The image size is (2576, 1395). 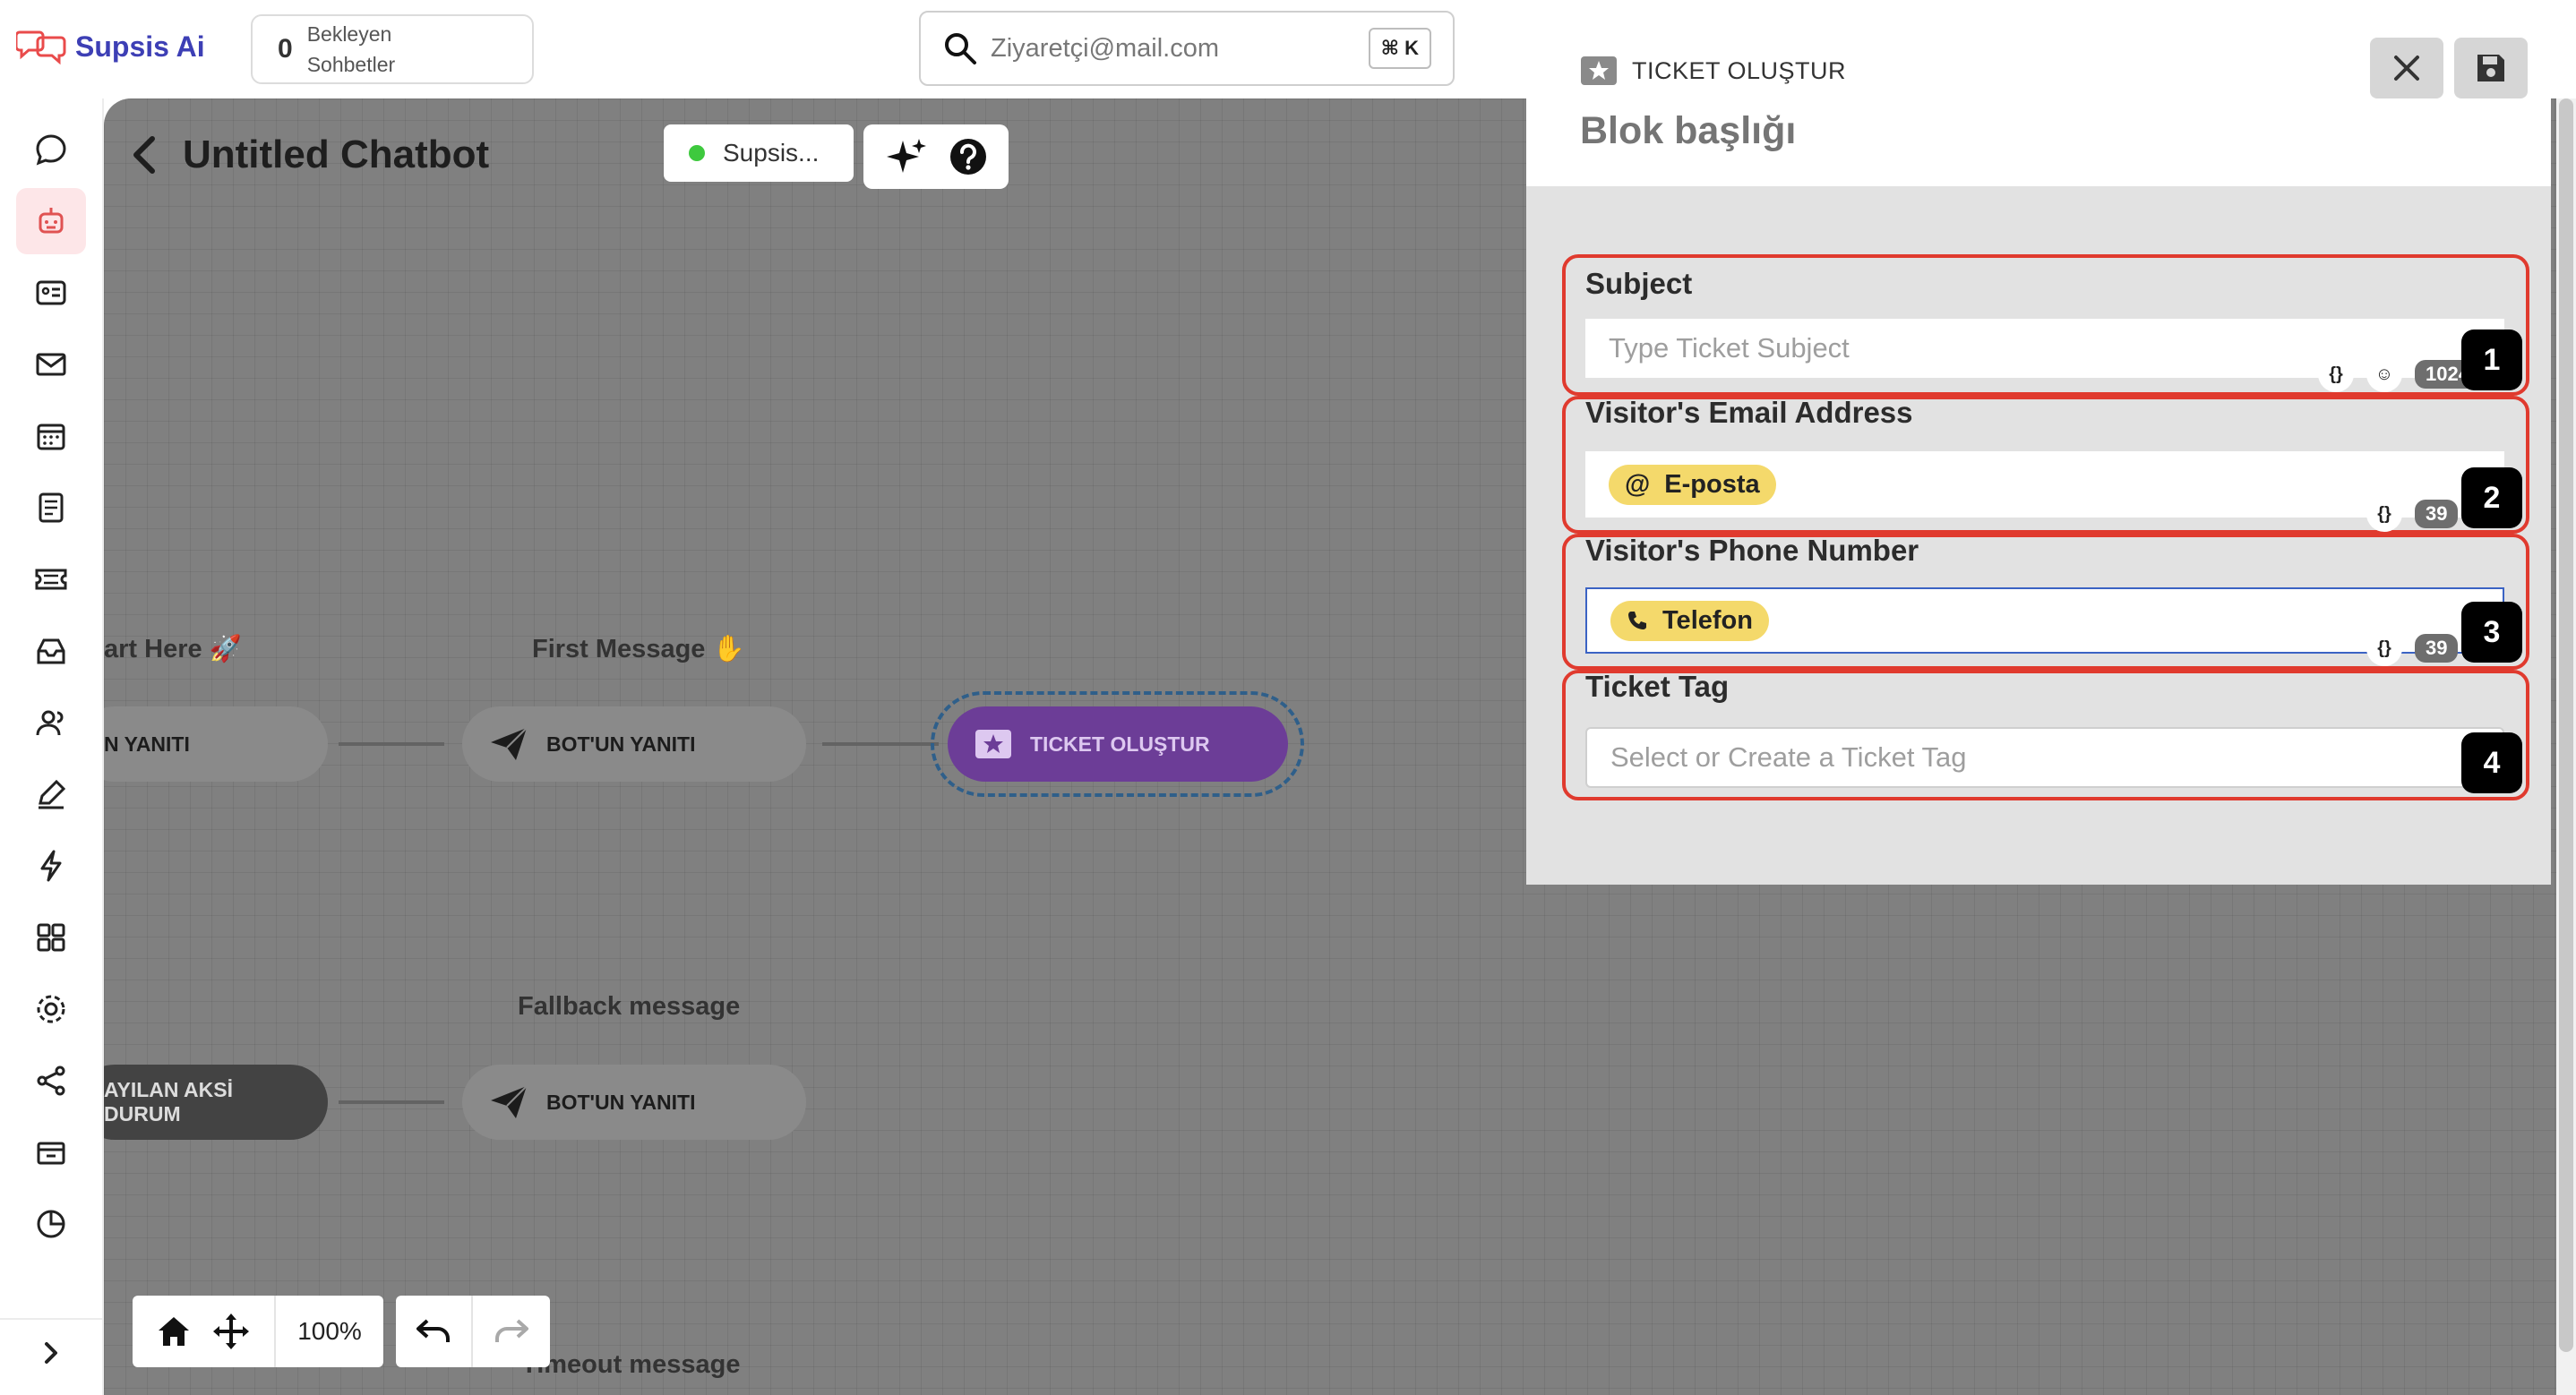 I want to click on brand-logo: Supsis Ai, so click(x=110, y=46).